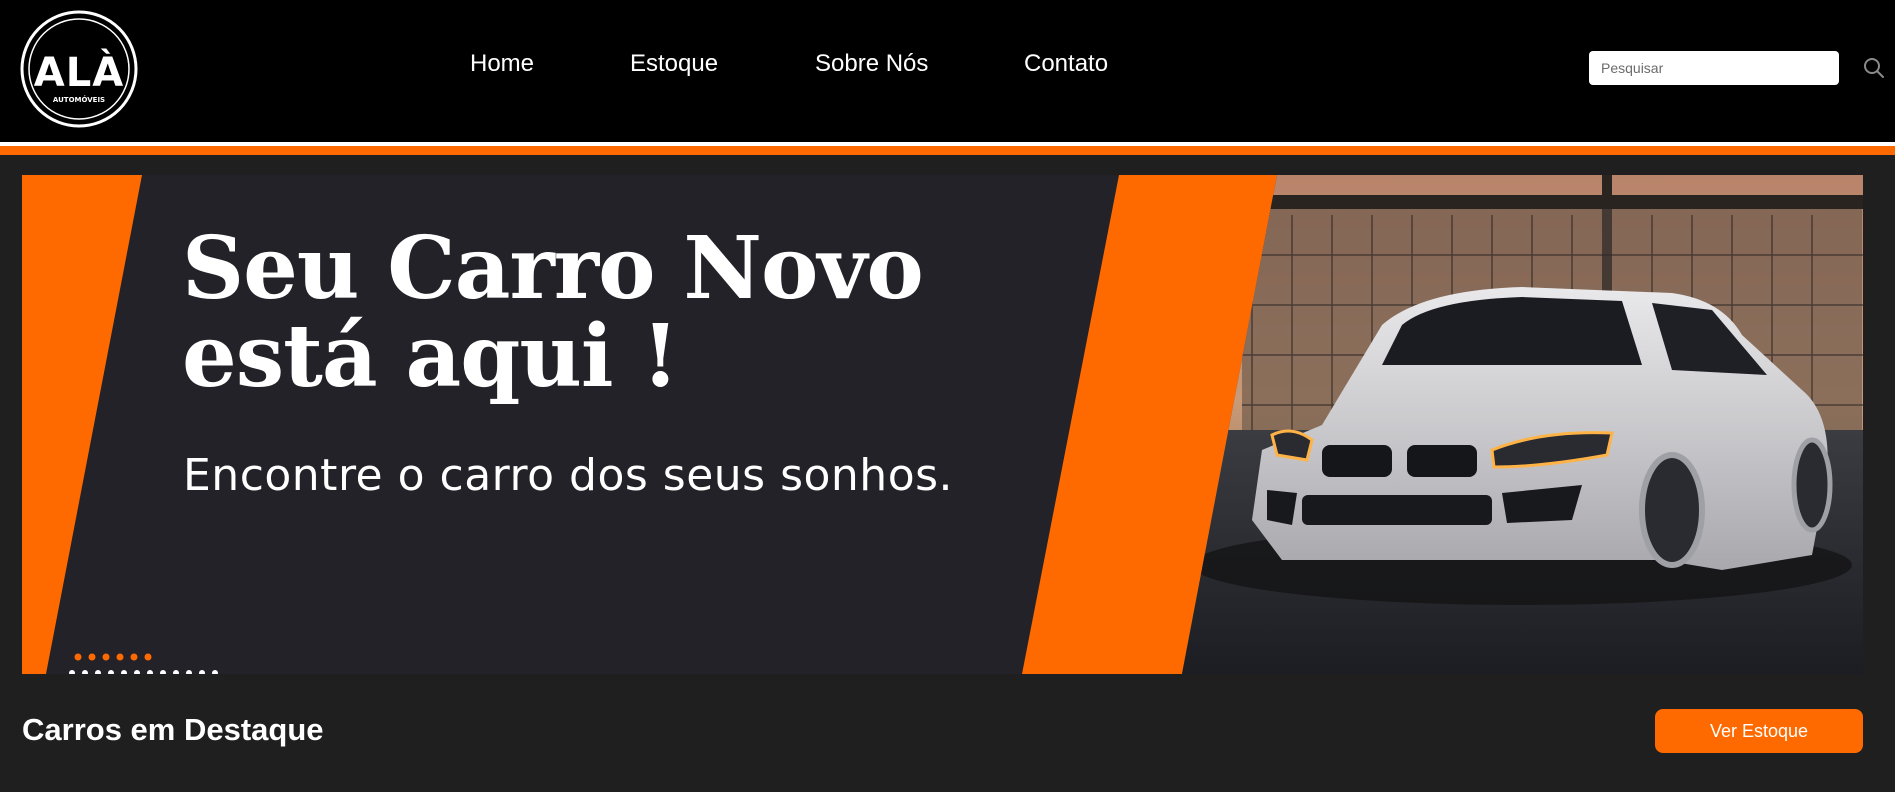 The width and height of the screenshot is (1895, 792). I want to click on hero-headline: Seu Carro Novo está aqui !, so click(553, 312).